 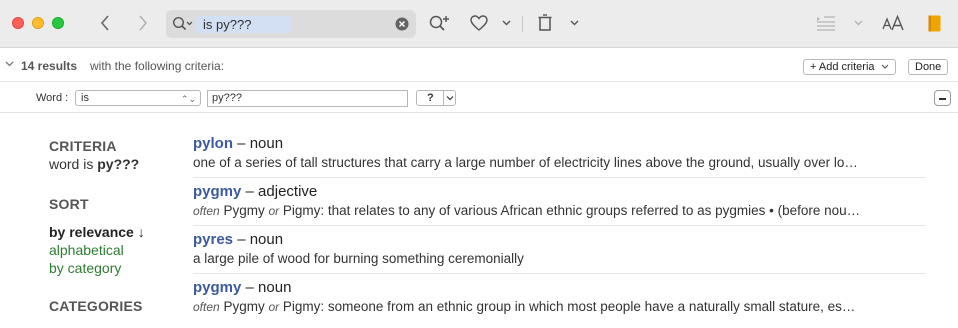 I want to click on window-toolbar: is py???, so click(x=479, y=24).